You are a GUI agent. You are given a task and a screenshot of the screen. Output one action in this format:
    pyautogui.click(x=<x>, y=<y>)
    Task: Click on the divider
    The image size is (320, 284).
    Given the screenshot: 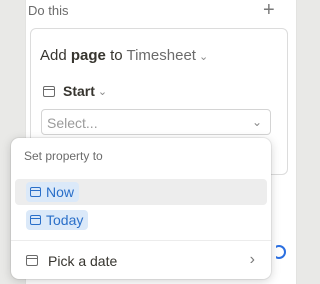 What is the action you would take?
    pyautogui.click(x=141, y=240)
    